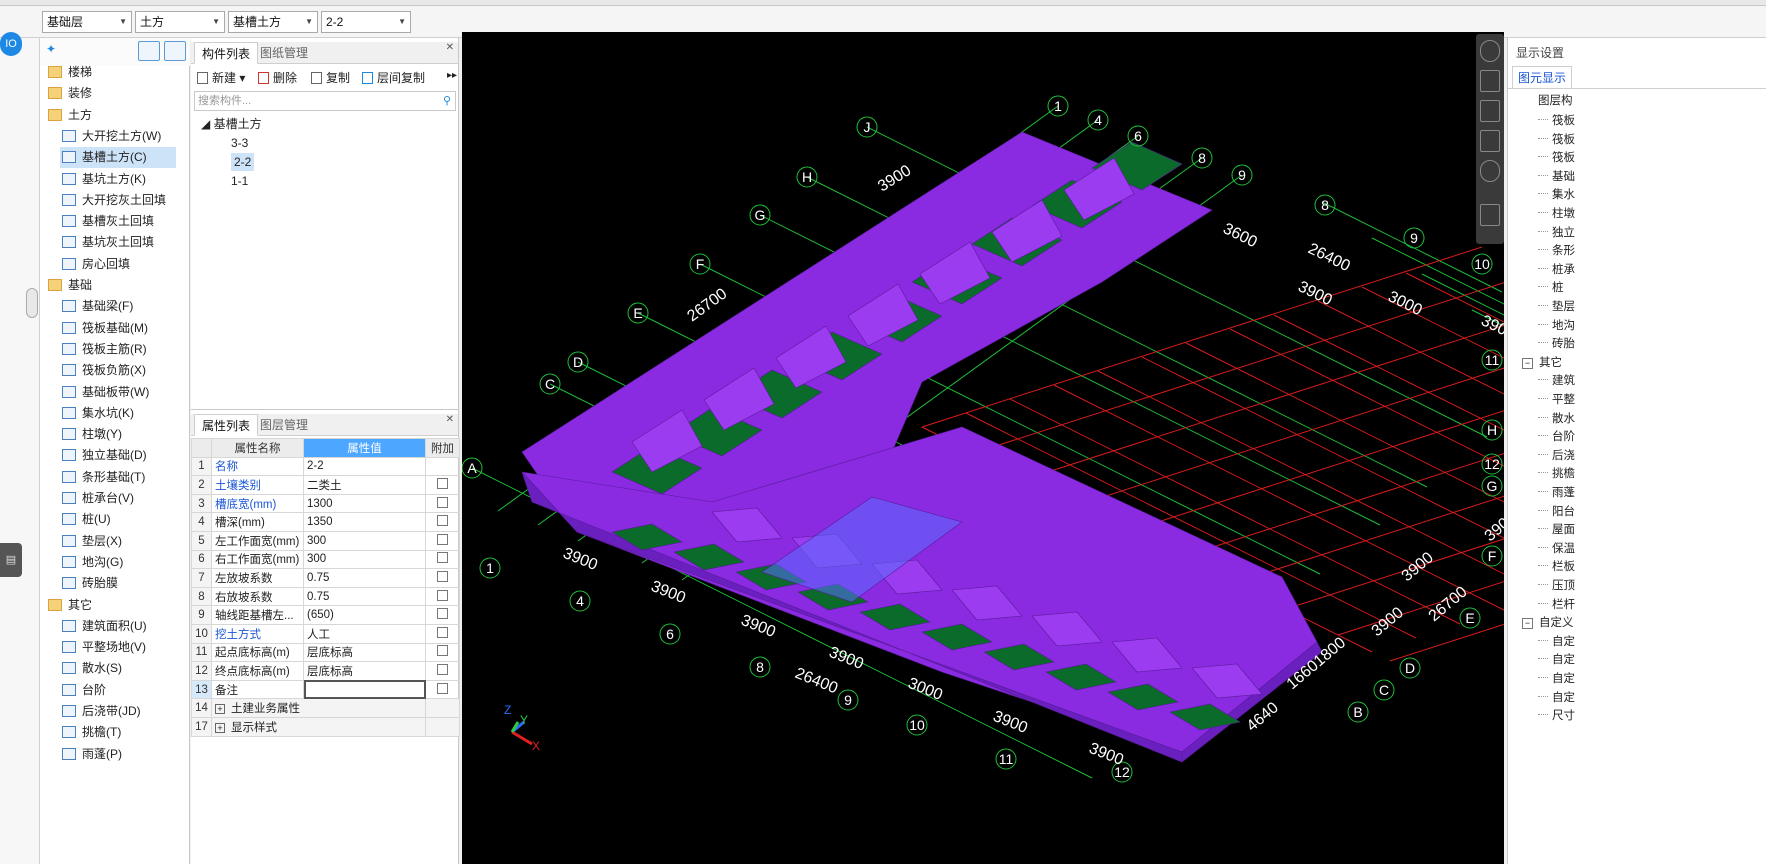  I want to click on layer-item: 挑檐, so click(1556, 474).